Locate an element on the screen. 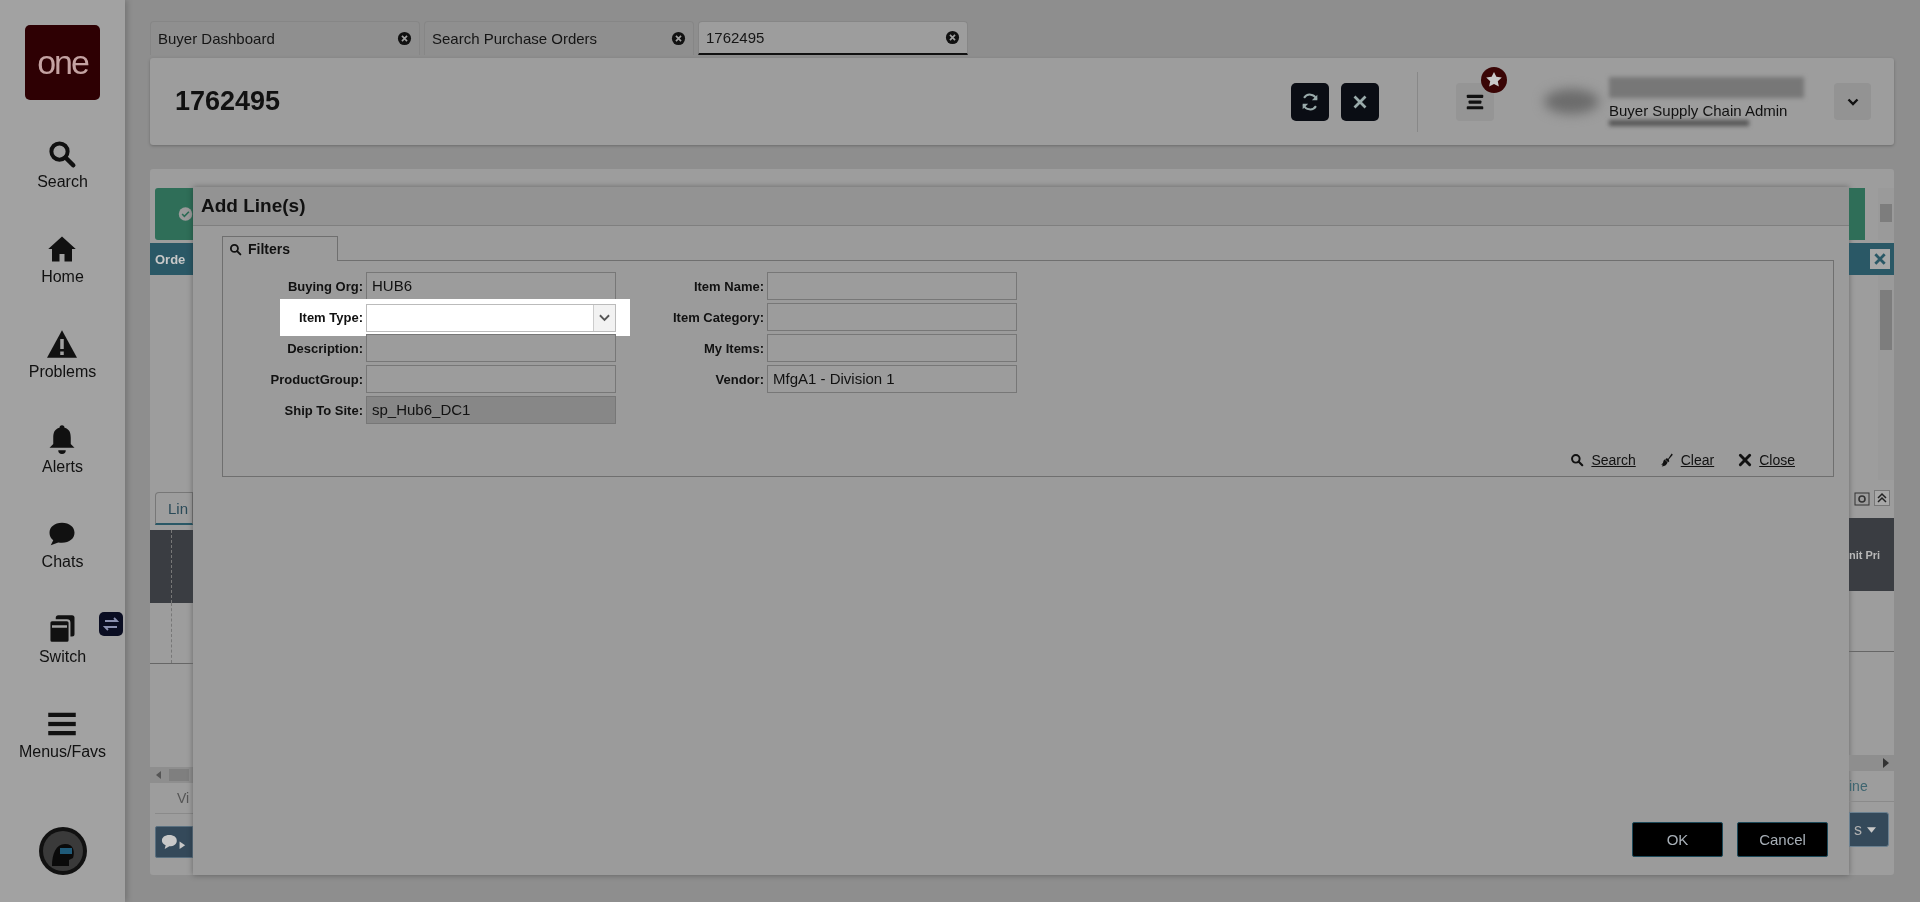 The image size is (1920, 902). section-title: Orde is located at coordinates (170, 259).